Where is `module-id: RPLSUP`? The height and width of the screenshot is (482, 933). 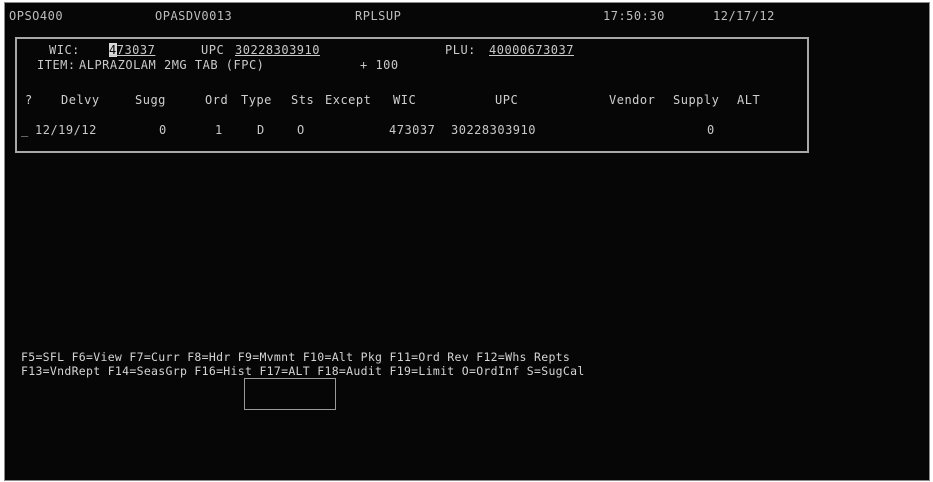
module-id: RPLSUP is located at coordinates (378, 16).